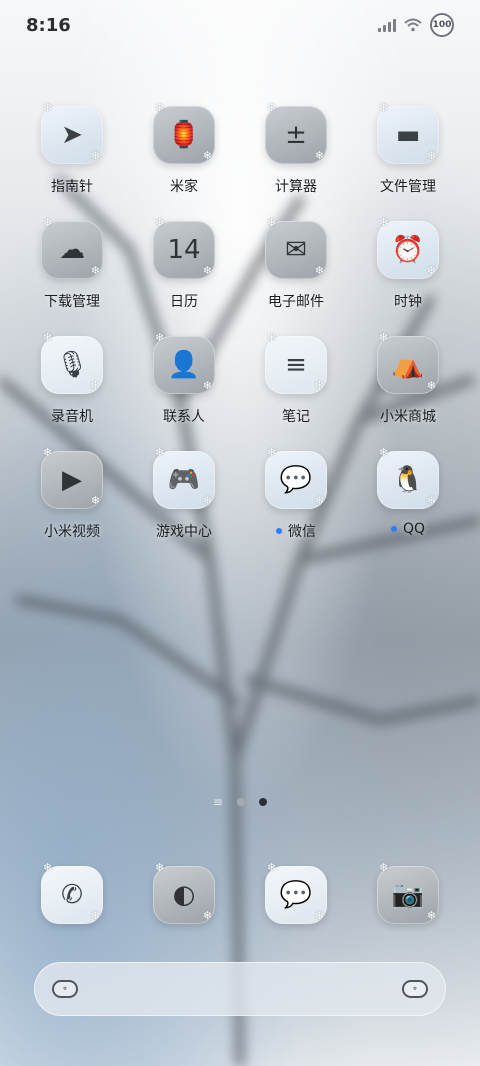 Image resolution: width=480 pixels, height=1066 pixels. I want to click on app-notes: ❄ ≡ ❄ 笔记, so click(296, 378).